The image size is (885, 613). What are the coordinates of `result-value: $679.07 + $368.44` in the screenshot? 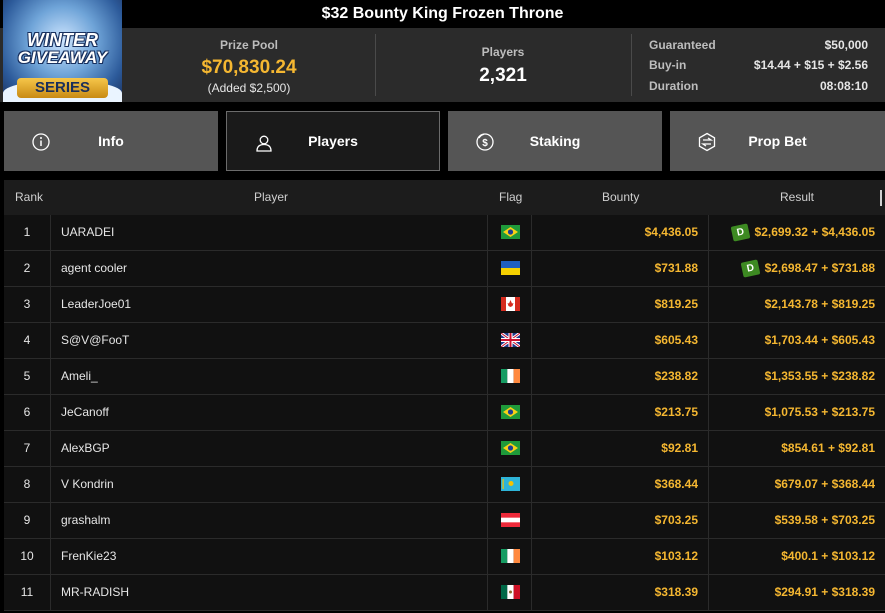 It's located at (824, 484).